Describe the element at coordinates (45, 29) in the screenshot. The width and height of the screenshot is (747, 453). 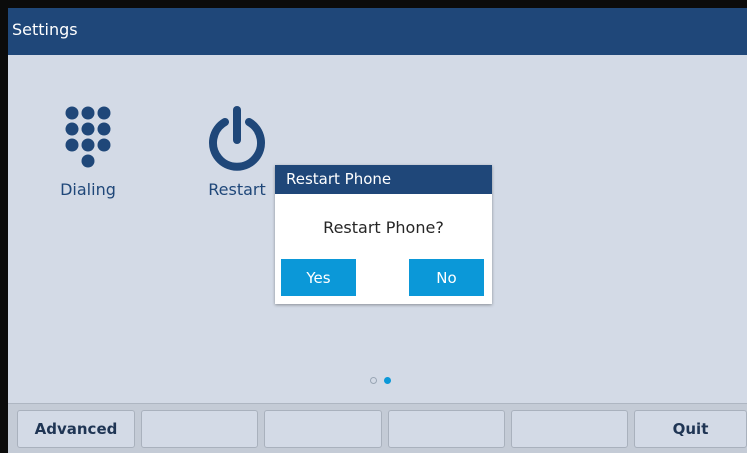
I see `page-title: Settings` at that location.